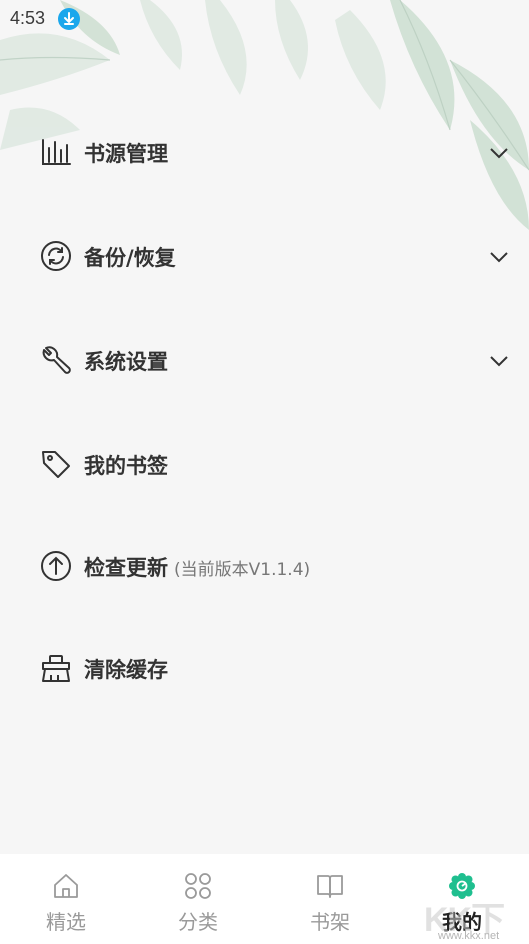 The width and height of the screenshot is (529, 944). I want to click on tab-label: 书架, so click(330, 922).